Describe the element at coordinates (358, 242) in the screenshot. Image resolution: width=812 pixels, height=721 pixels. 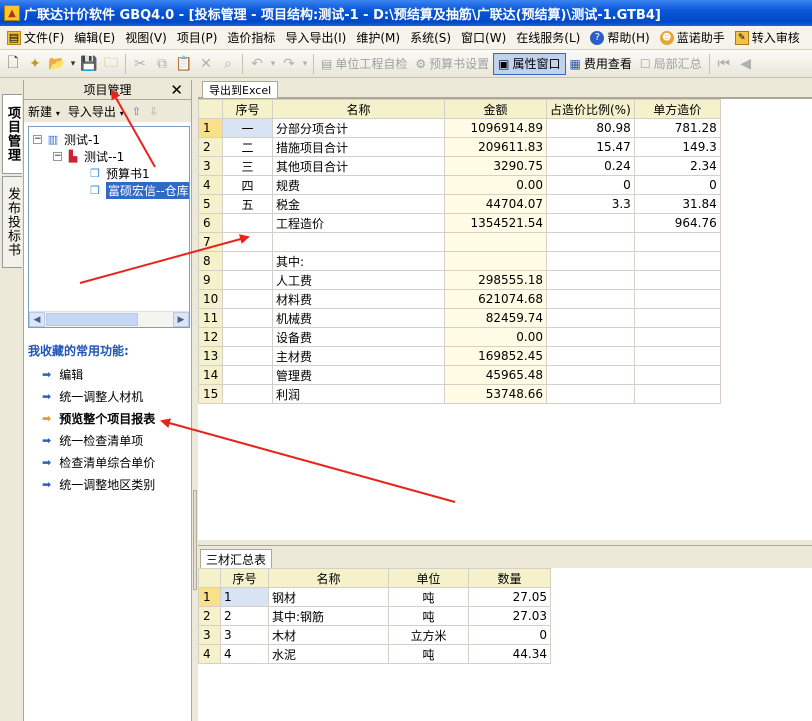
I see `name-cell` at that location.